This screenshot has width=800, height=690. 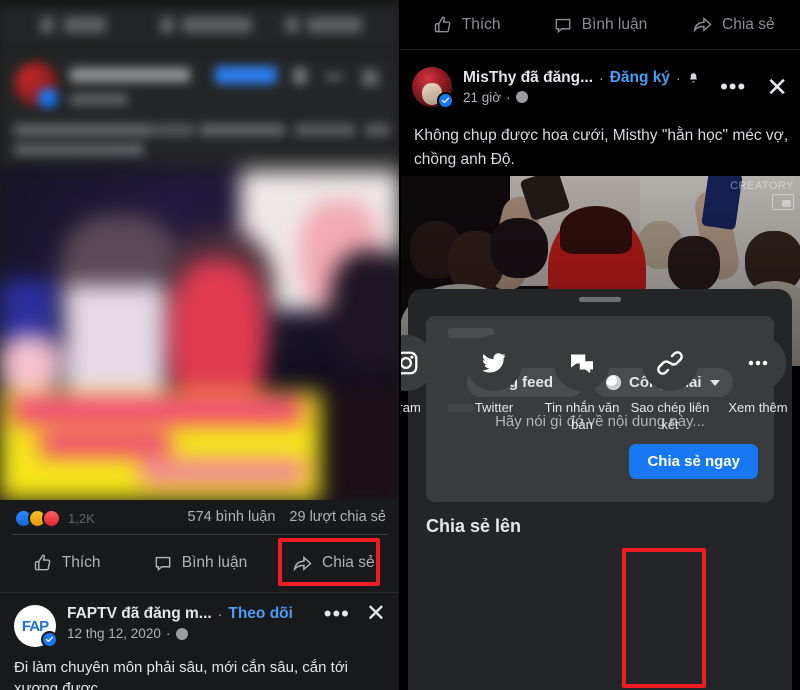 I want to click on twitter-bird-icon, so click(x=494, y=363).